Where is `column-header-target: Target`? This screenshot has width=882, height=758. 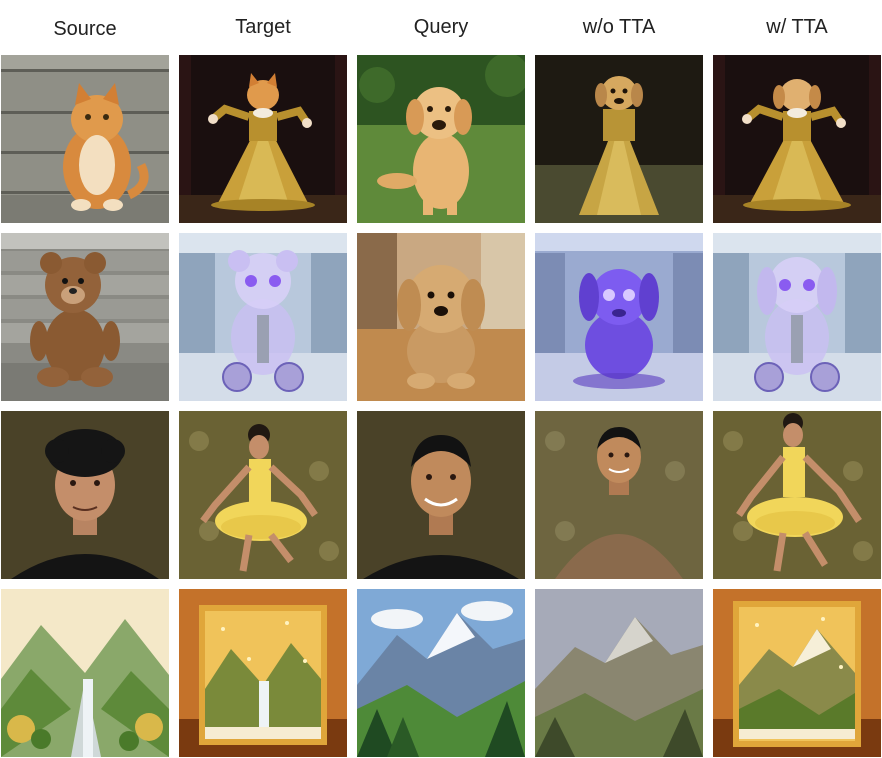 column-header-target: Target is located at coordinates (263, 27).